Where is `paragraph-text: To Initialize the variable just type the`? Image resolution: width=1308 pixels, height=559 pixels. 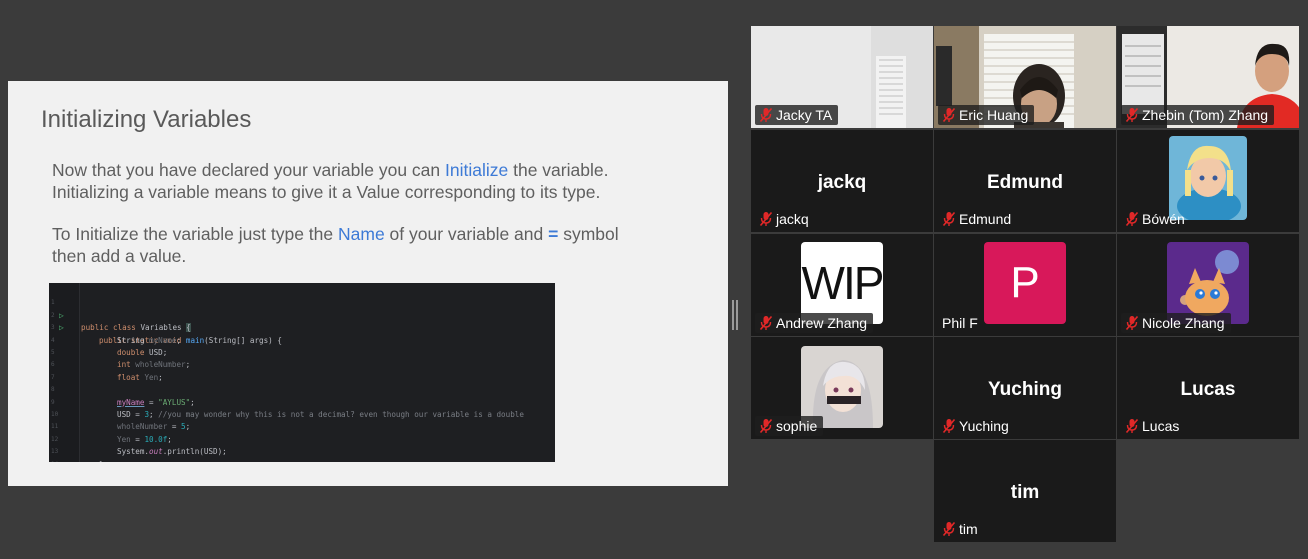 paragraph-text: To Initialize the variable just type the is located at coordinates (195, 234).